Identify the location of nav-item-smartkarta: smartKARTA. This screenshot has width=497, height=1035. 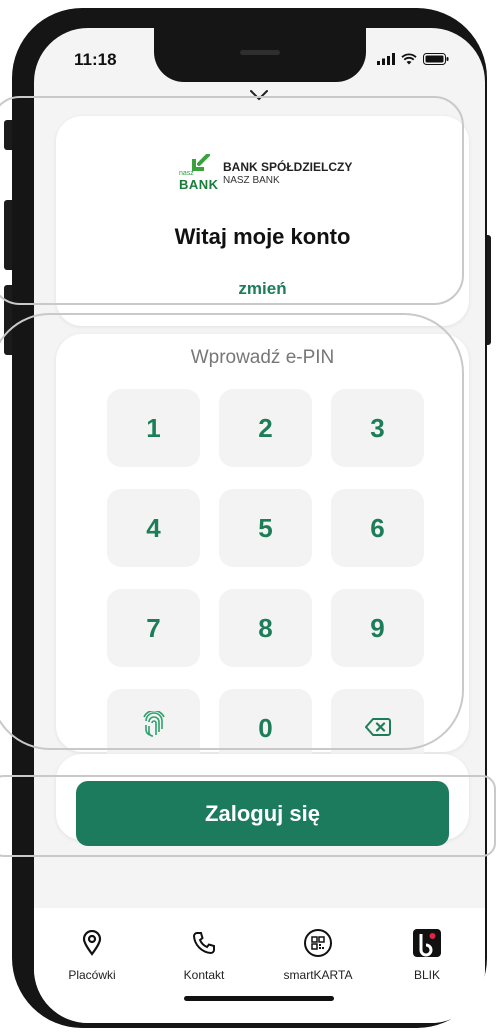
(318, 953).